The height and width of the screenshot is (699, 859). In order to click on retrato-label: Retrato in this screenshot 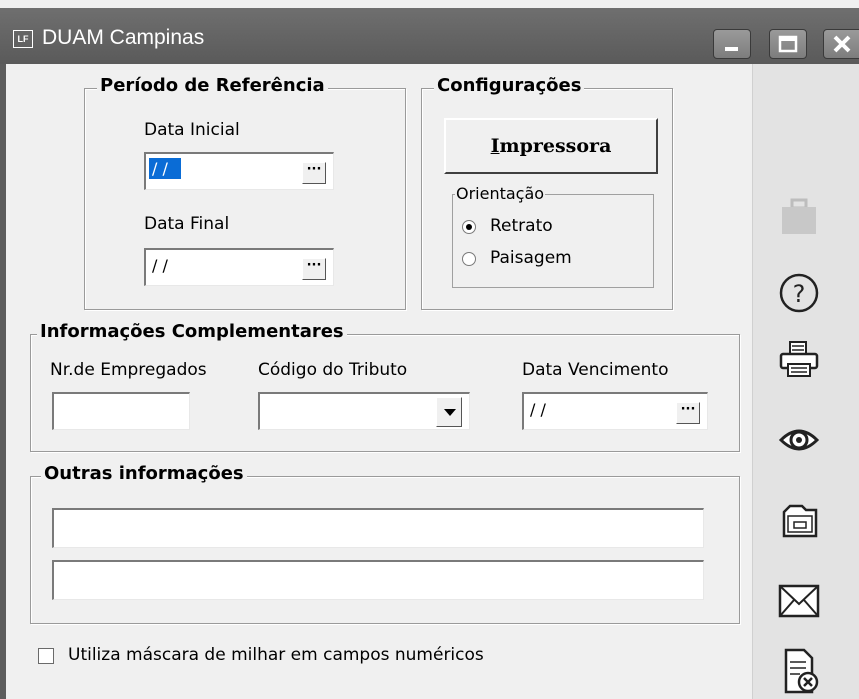, I will do `click(521, 226)`.